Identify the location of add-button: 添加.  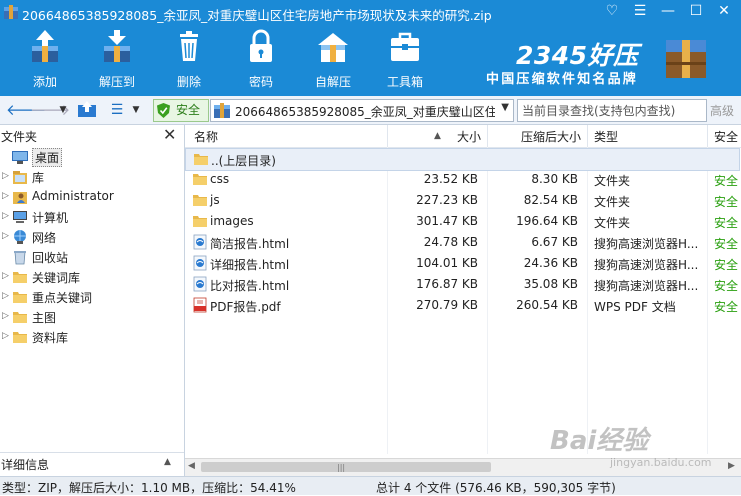
(45, 61).